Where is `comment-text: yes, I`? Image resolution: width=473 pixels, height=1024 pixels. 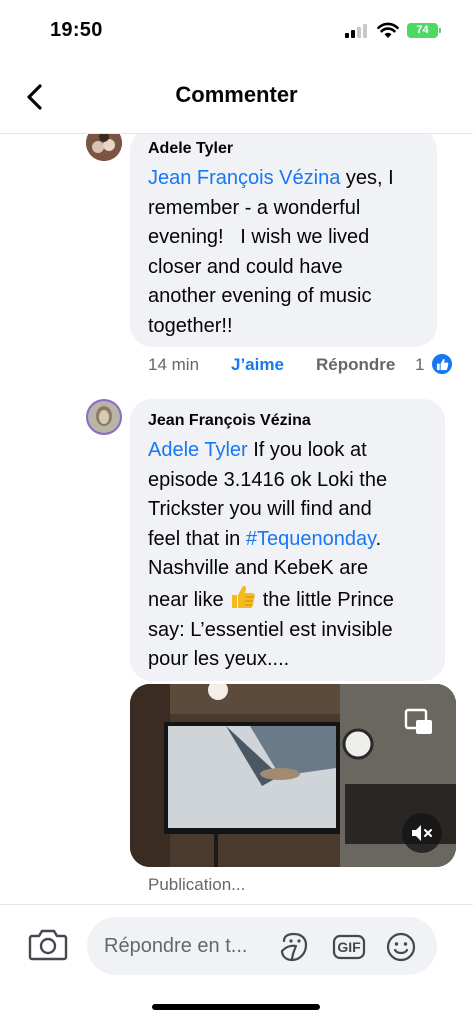 comment-text: yes, I is located at coordinates (367, 178).